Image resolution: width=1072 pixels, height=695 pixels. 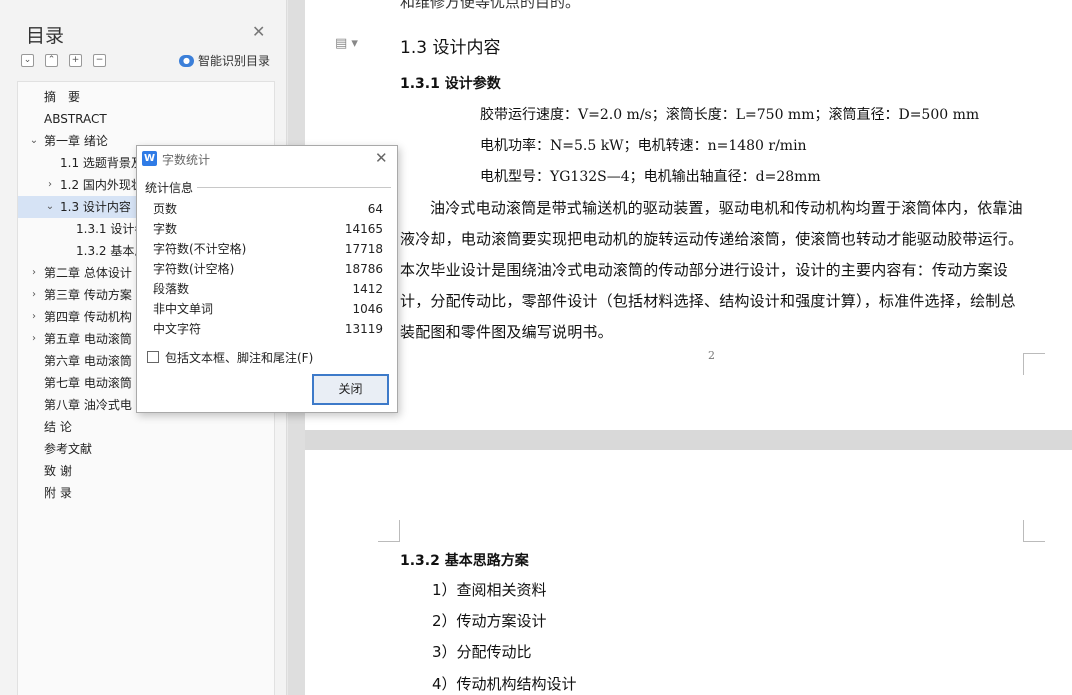 I want to click on stat-row-chars-no-space: 字符数(不计空格) 17718, so click(x=268, y=249).